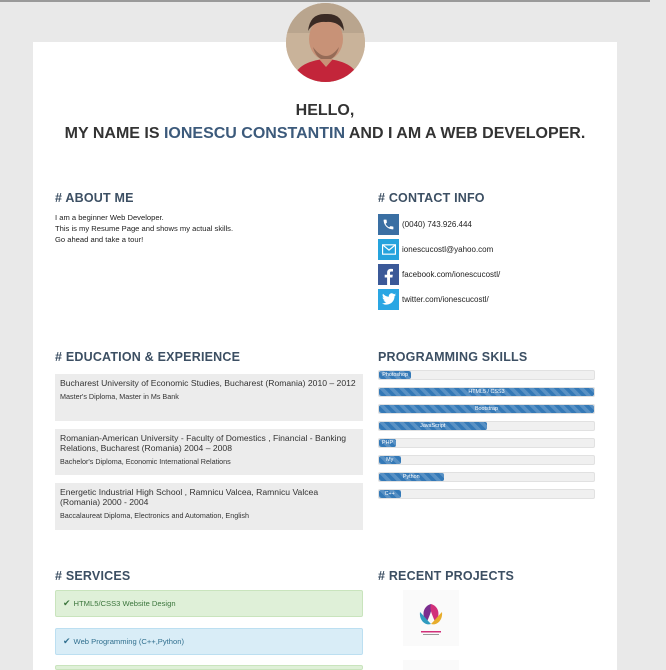 The height and width of the screenshot is (670, 666). I want to click on facebook-icon, so click(388, 274).